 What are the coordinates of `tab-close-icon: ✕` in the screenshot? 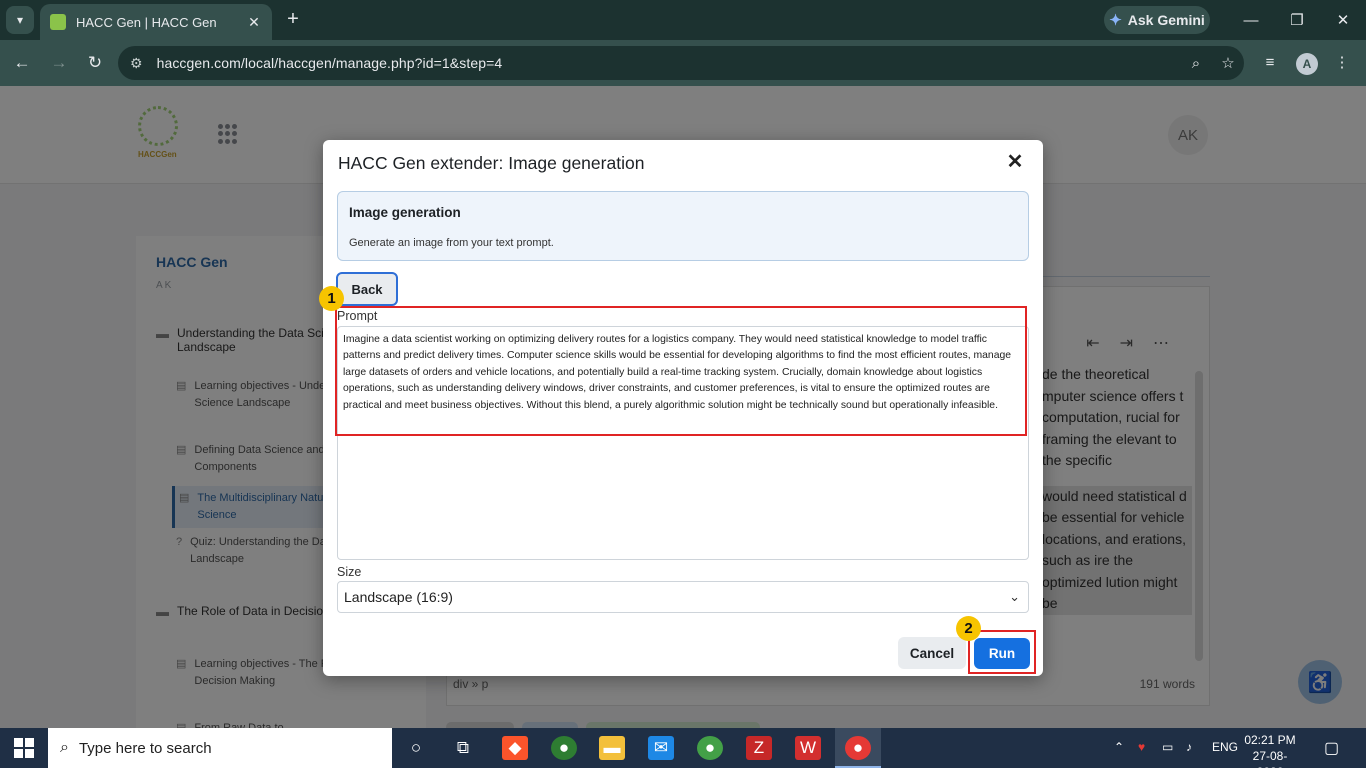 It's located at (254, 22).